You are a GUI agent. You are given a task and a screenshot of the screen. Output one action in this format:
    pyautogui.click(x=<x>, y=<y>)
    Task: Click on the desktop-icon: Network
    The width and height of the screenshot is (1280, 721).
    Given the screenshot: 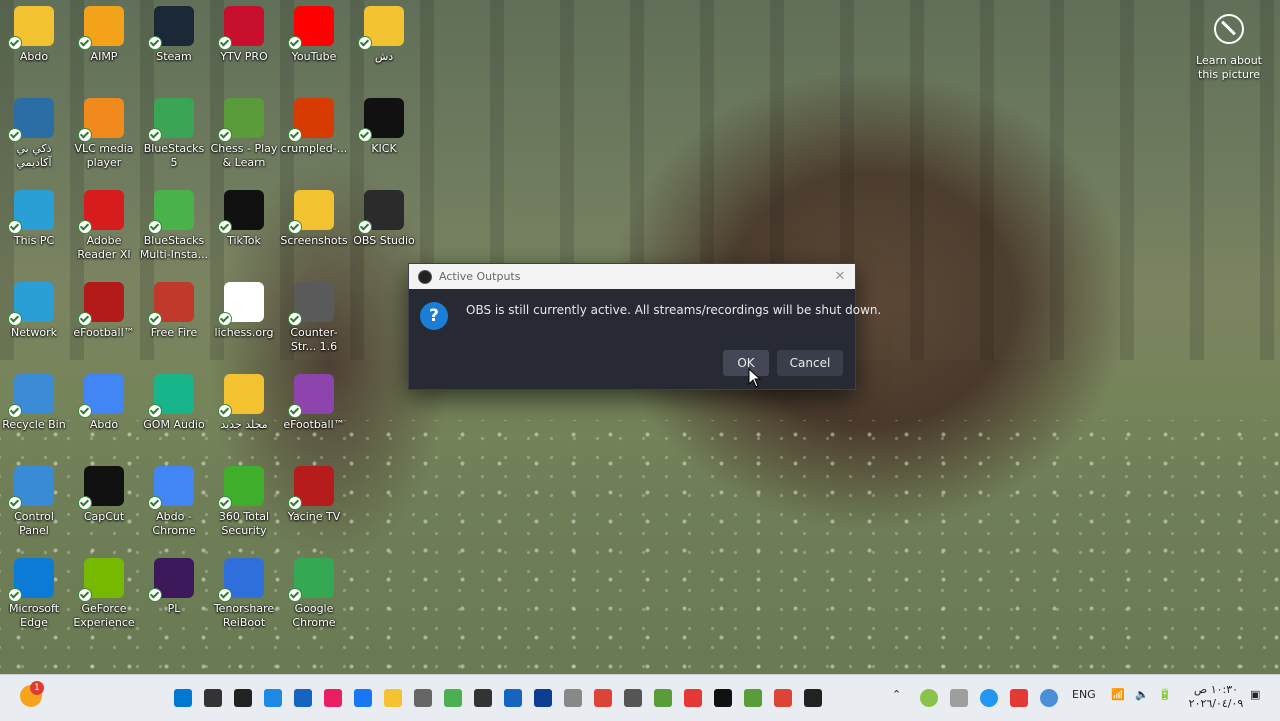 What is the action you would take?
    pyautogui.click(x=34, y=308)
    